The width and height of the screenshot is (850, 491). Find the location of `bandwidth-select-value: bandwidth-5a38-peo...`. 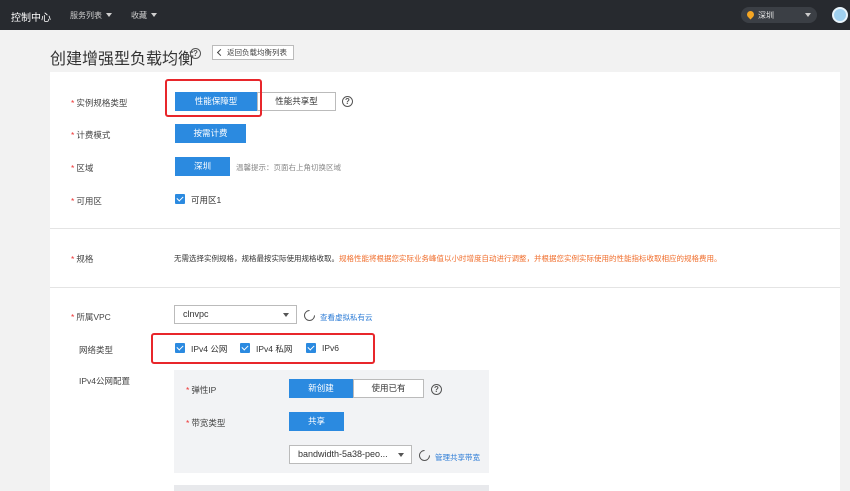

bandwidth-select-value: bandwidth-5a38-peo... is located at coordinates (343, 454).